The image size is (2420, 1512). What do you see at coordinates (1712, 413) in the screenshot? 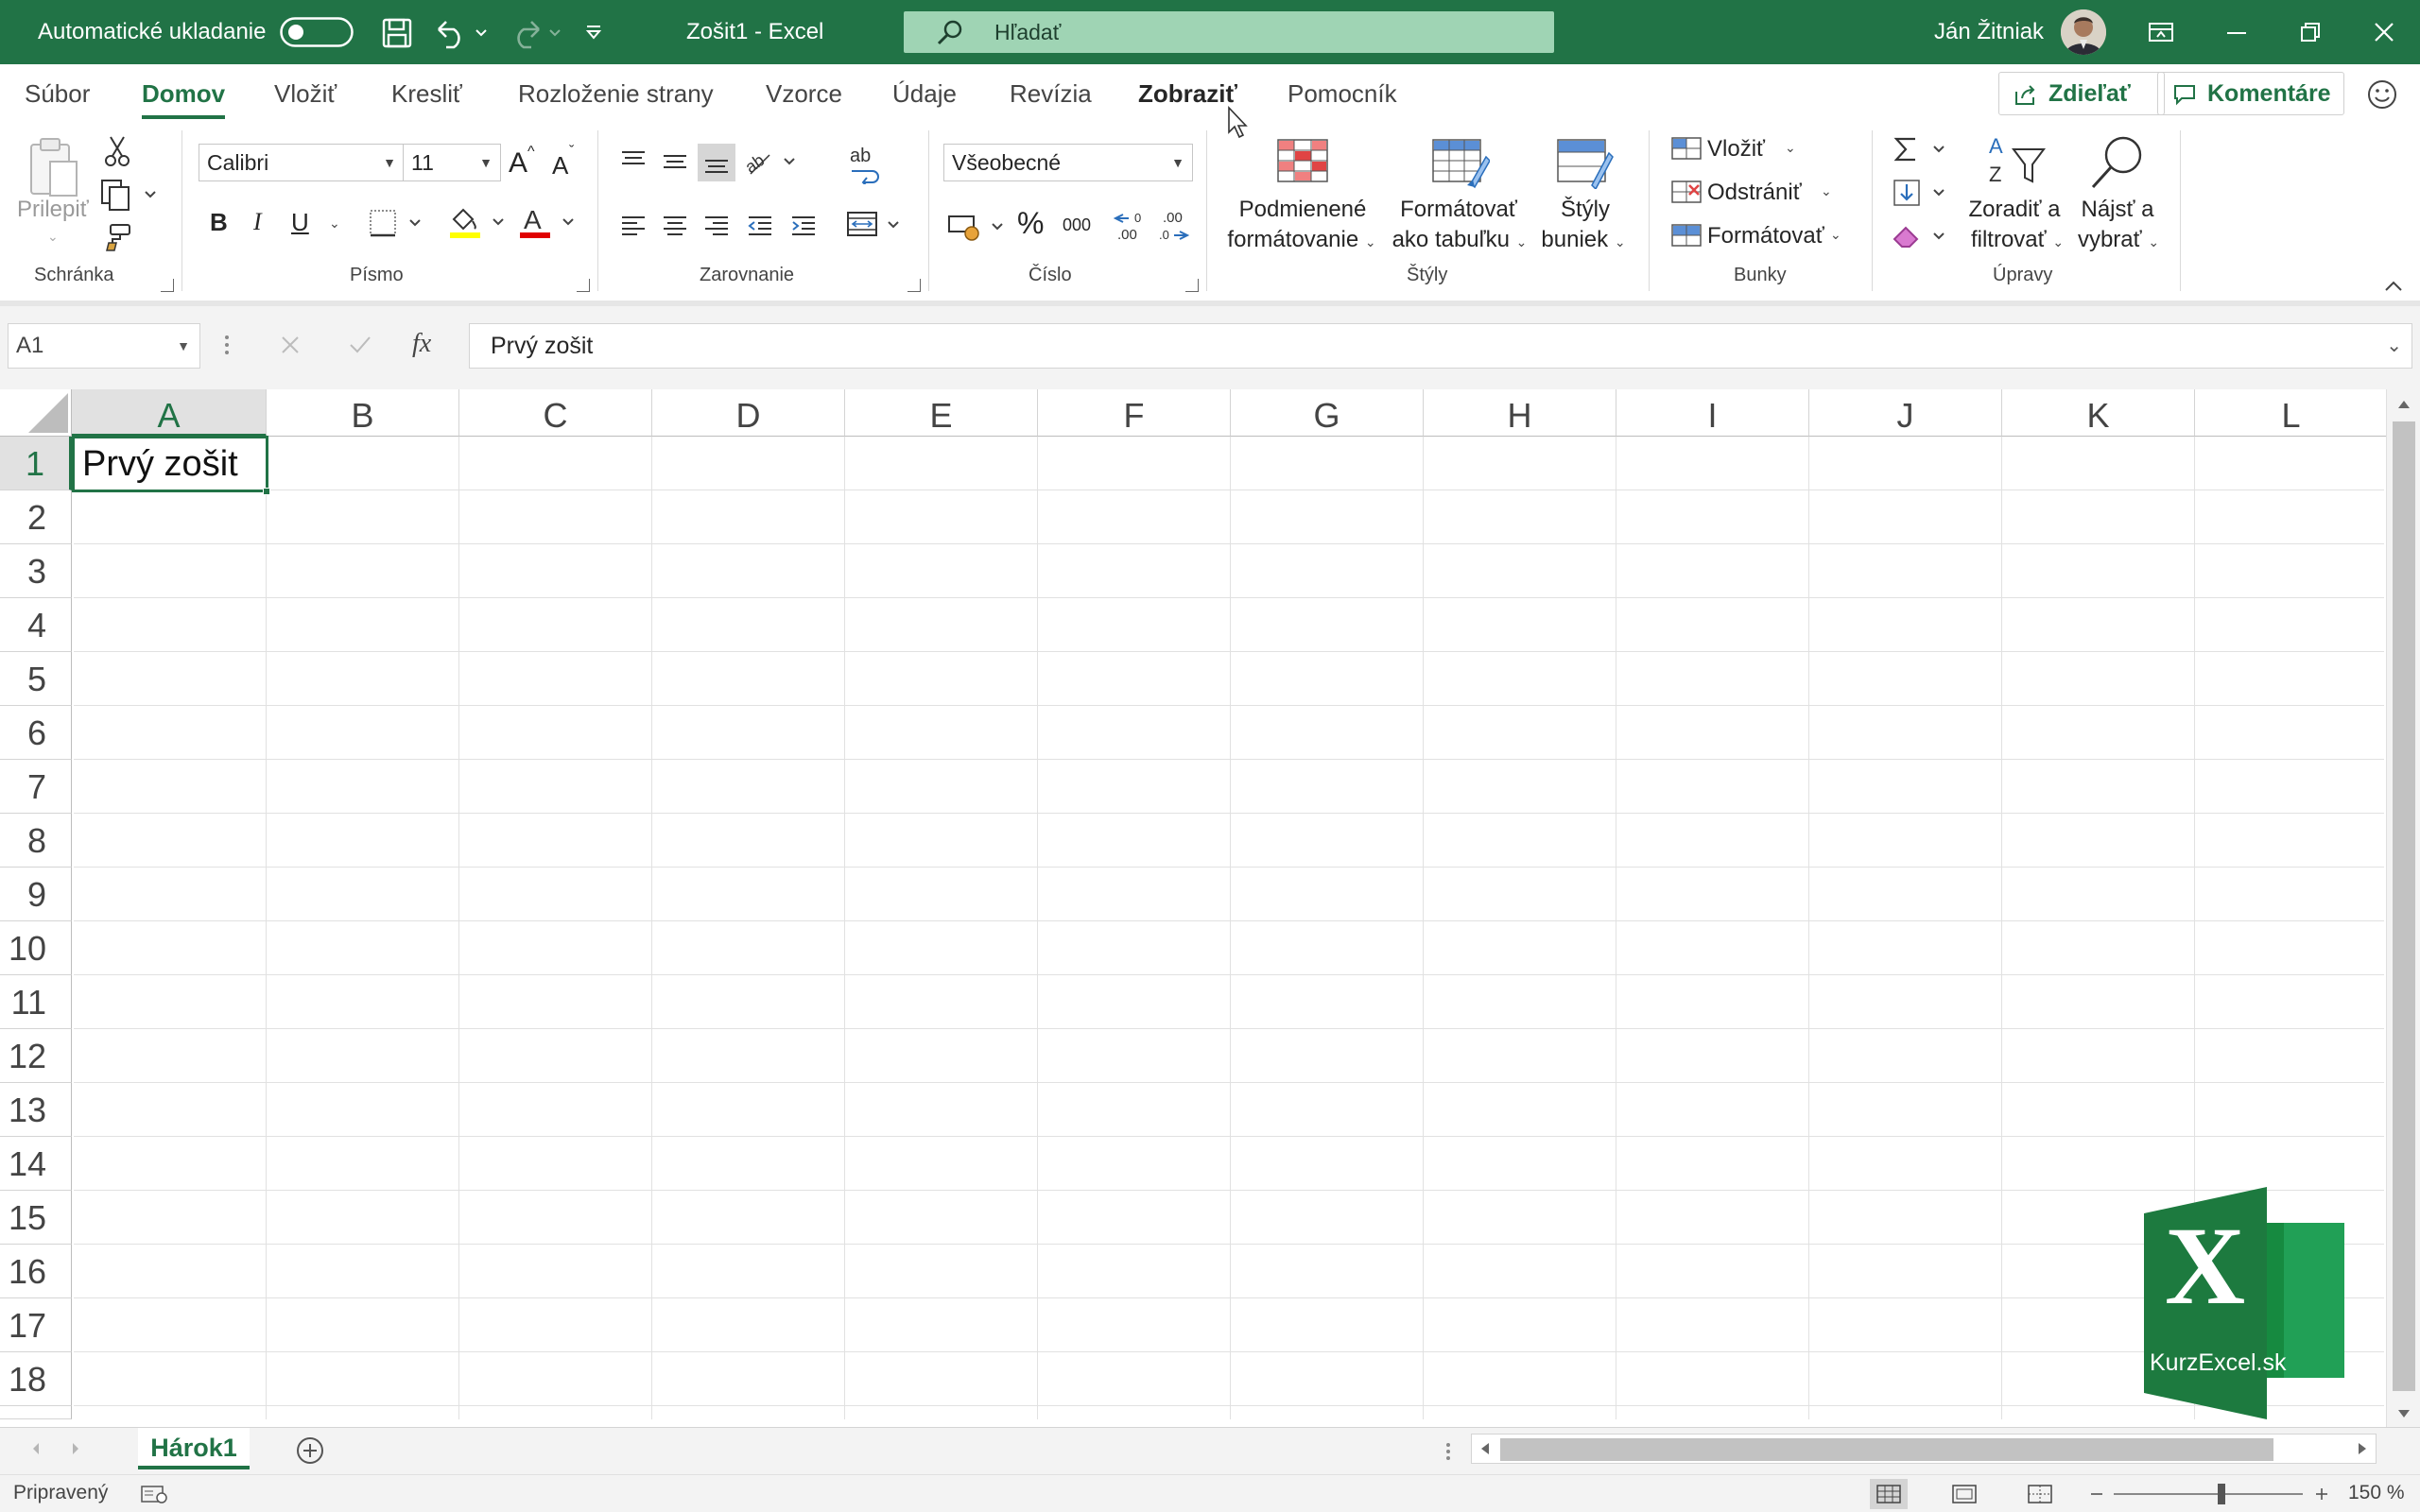
I see `column-header-i: I` at bounding box center [1712, 413].